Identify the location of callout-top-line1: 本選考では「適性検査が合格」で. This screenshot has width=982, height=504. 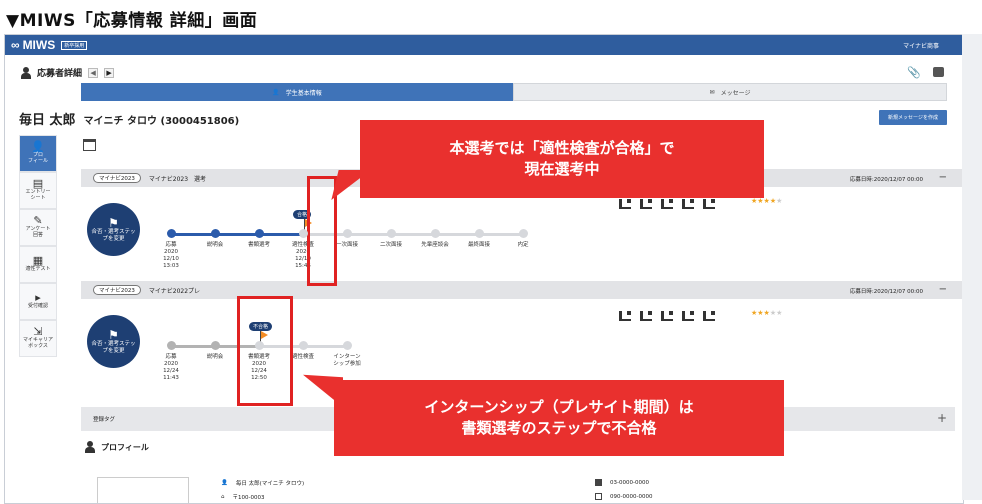
(562, 148).